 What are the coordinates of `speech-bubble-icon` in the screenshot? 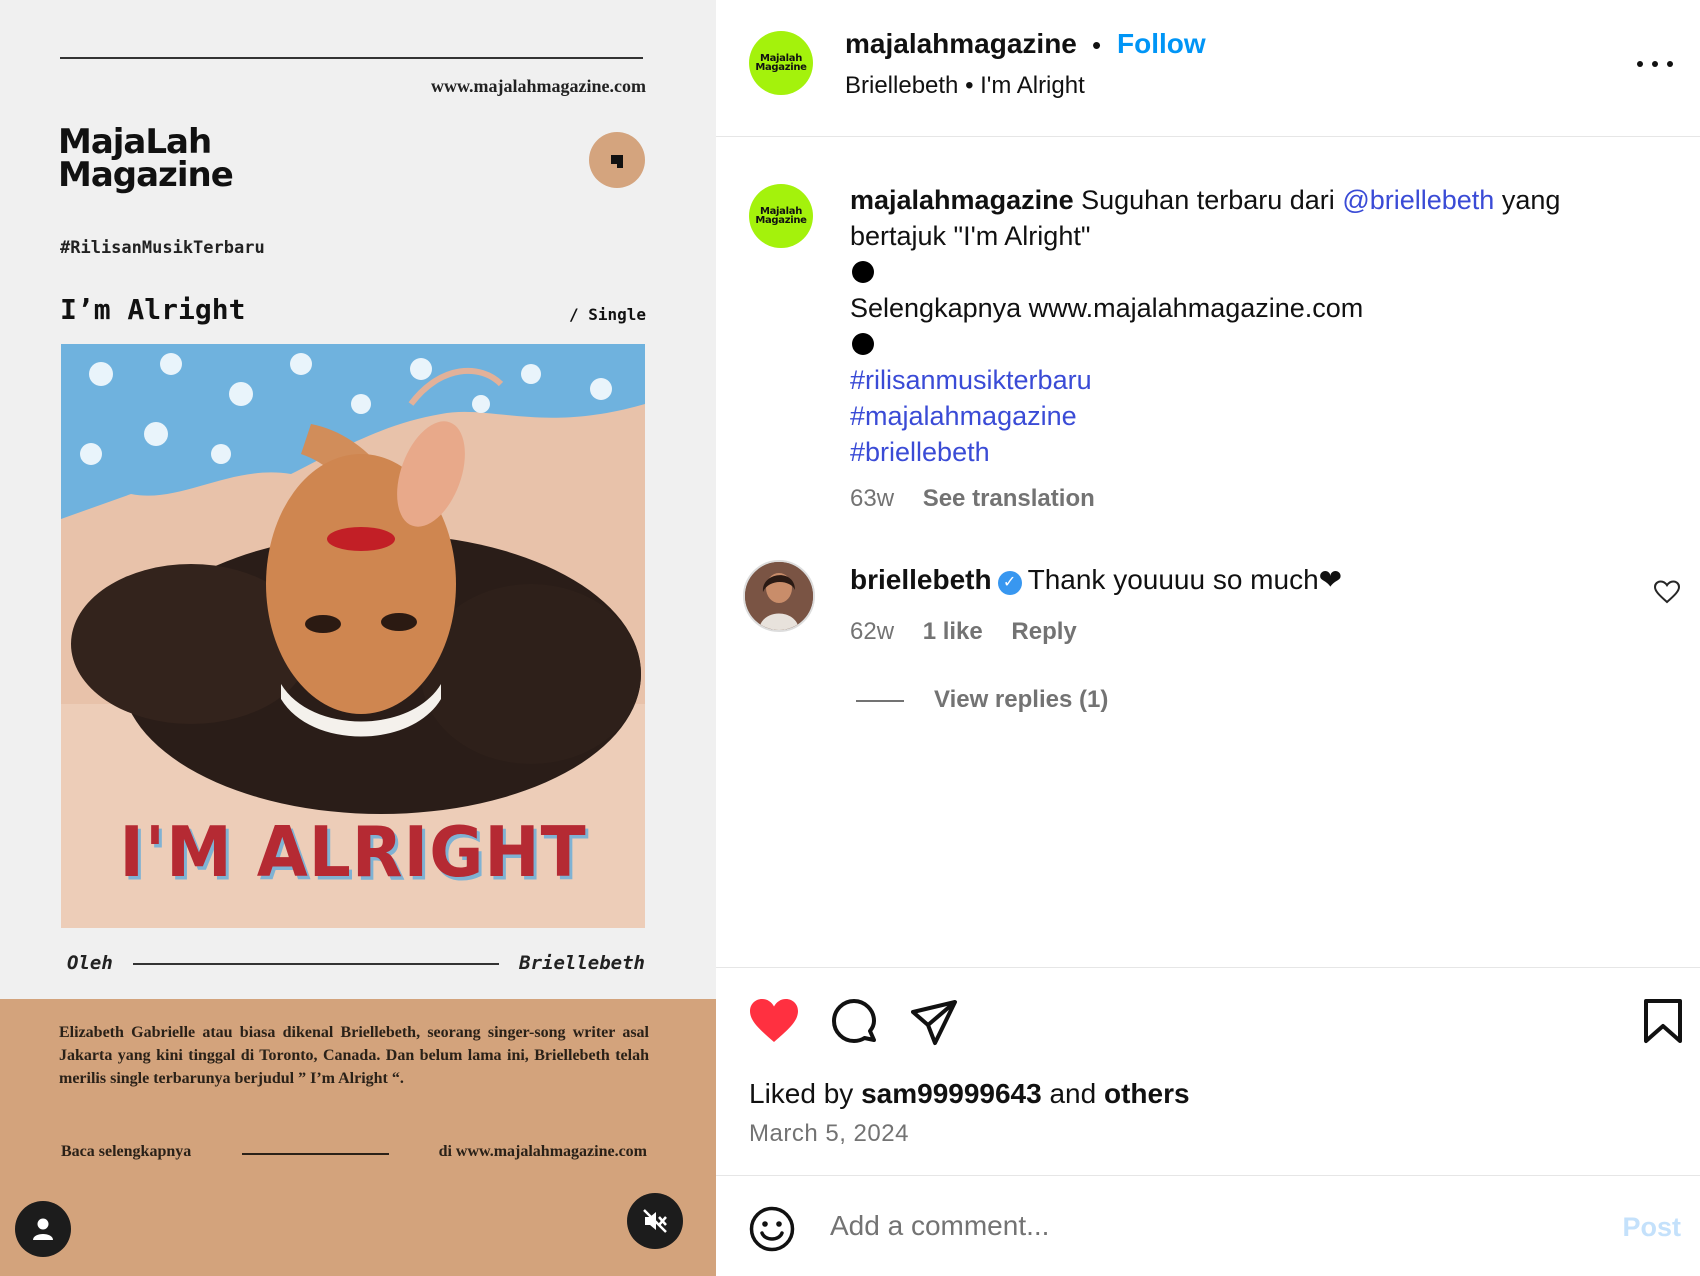 It's located at (854, 1021).